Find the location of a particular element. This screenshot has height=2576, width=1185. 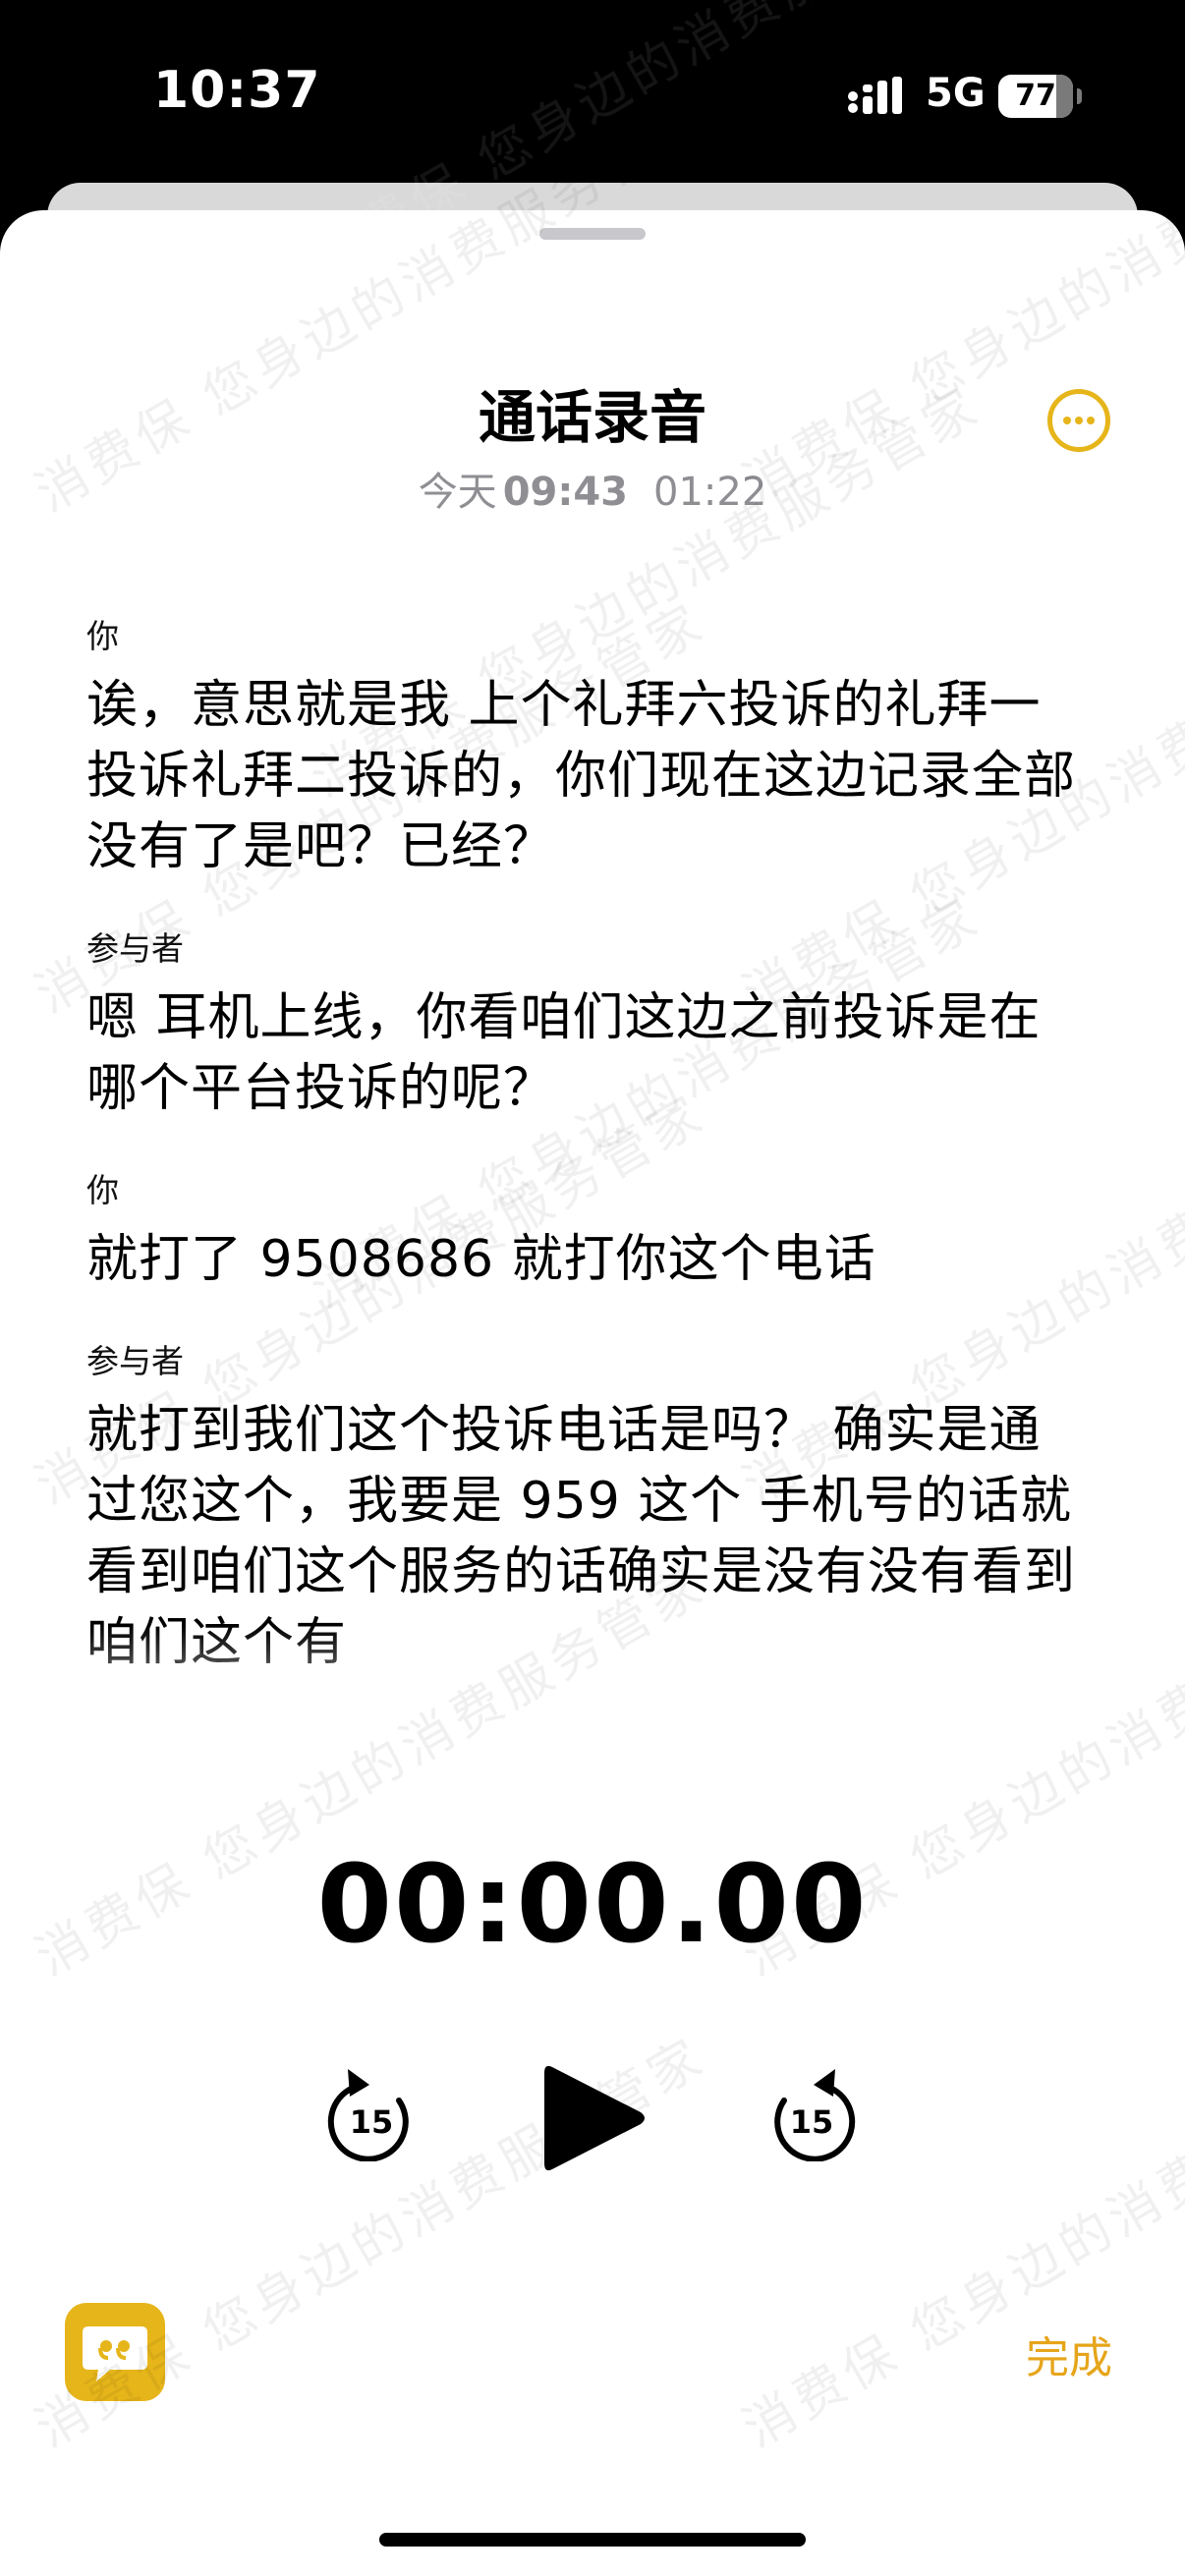

battery-body: 77 is located at coordinates (1035, 96).